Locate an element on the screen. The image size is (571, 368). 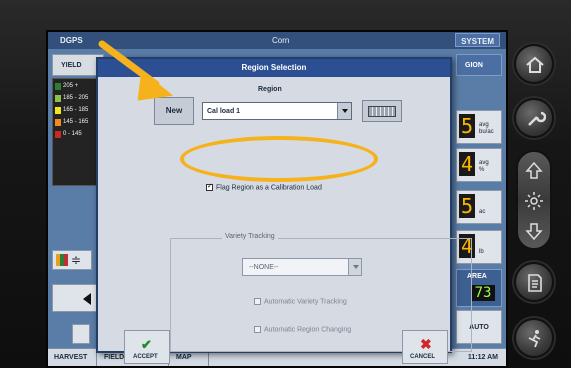
area-value: 73 is located at coordinates (483, 293).